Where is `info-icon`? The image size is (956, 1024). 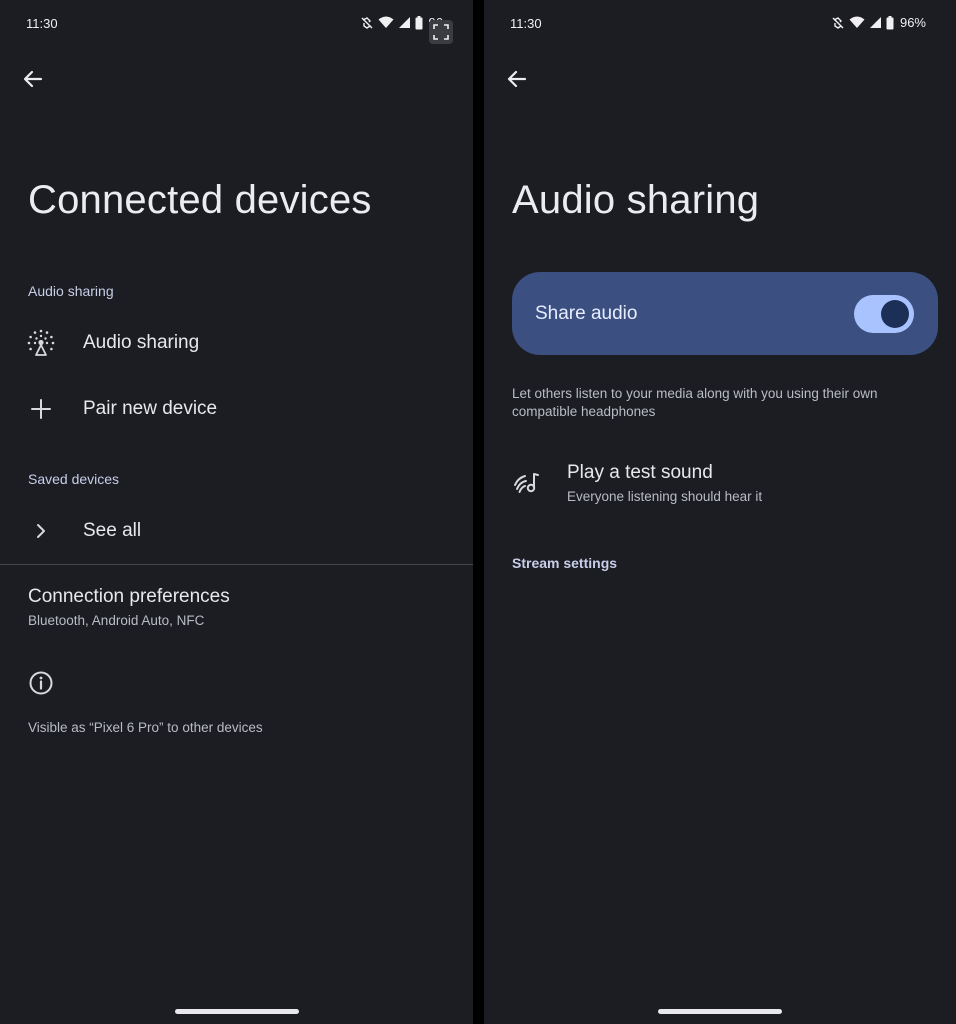 info-icon is located at coordinates (41, 683).